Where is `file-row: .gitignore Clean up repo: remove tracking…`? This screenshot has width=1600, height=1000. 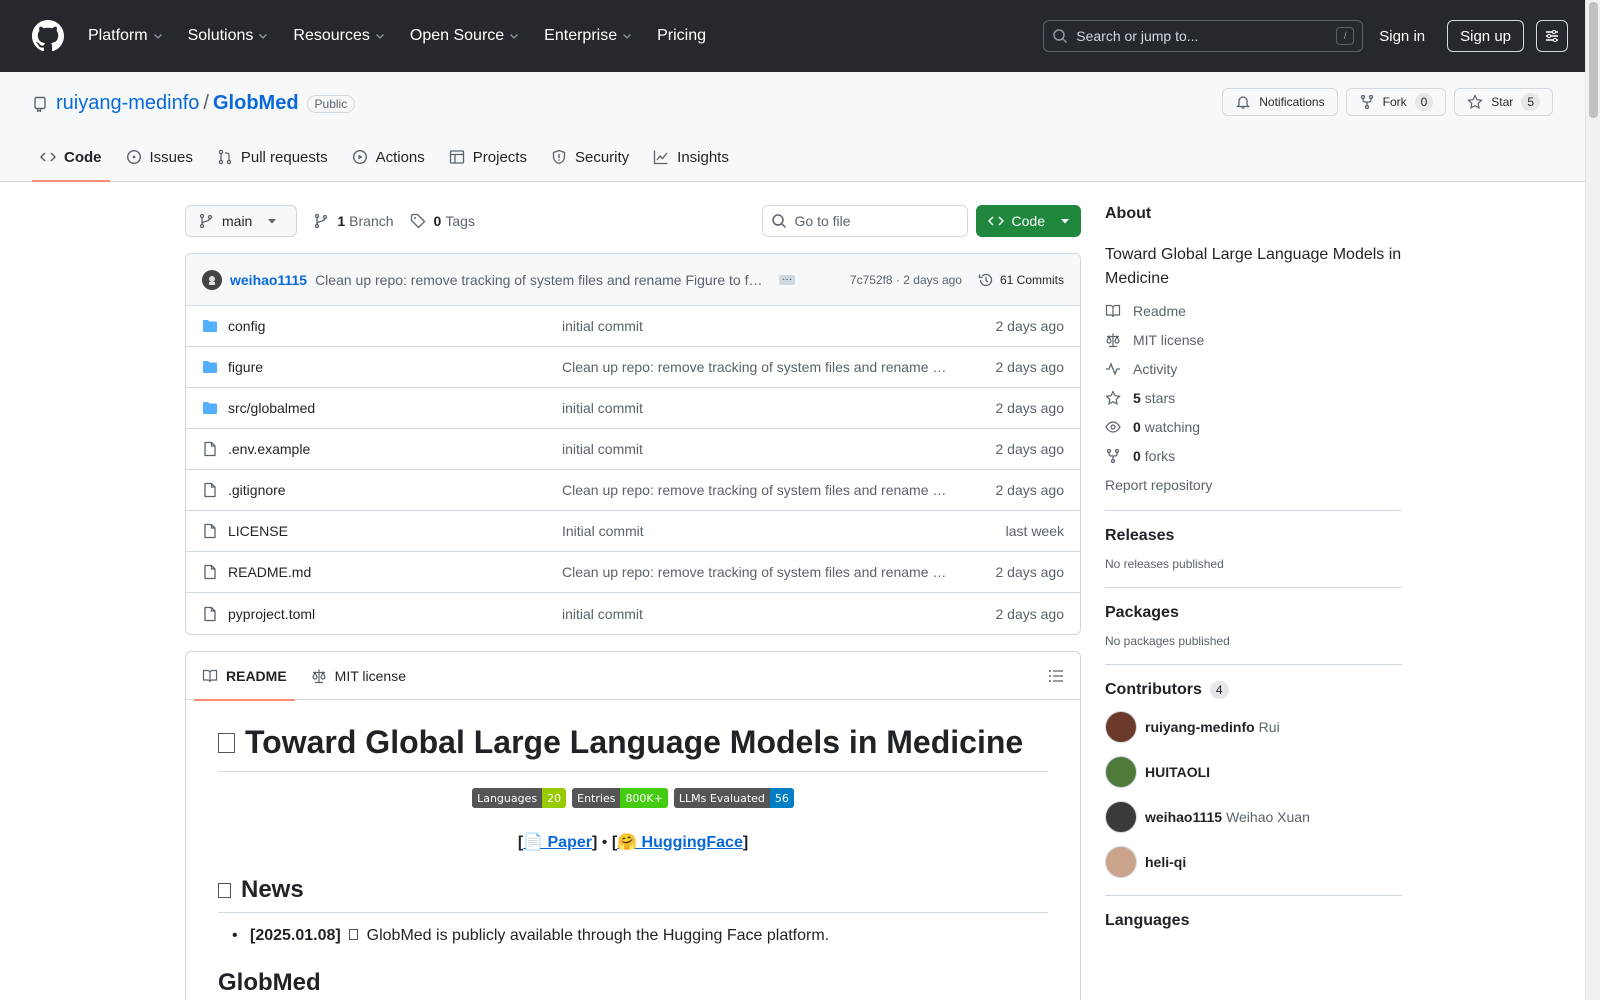 file-row: .gitignore Clean up repo: remove tracking… is located at coordinates (633, 490).